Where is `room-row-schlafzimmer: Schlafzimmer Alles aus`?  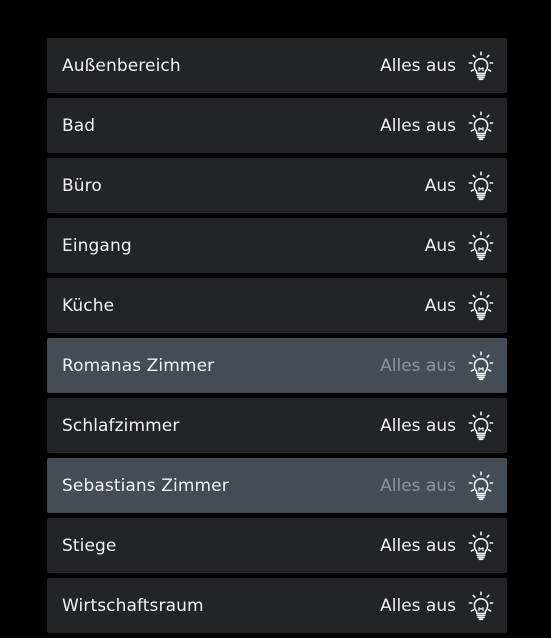
room-row-schlafzimmer: Schlafzimmer Alles aus is located at coordinates (277, 425).